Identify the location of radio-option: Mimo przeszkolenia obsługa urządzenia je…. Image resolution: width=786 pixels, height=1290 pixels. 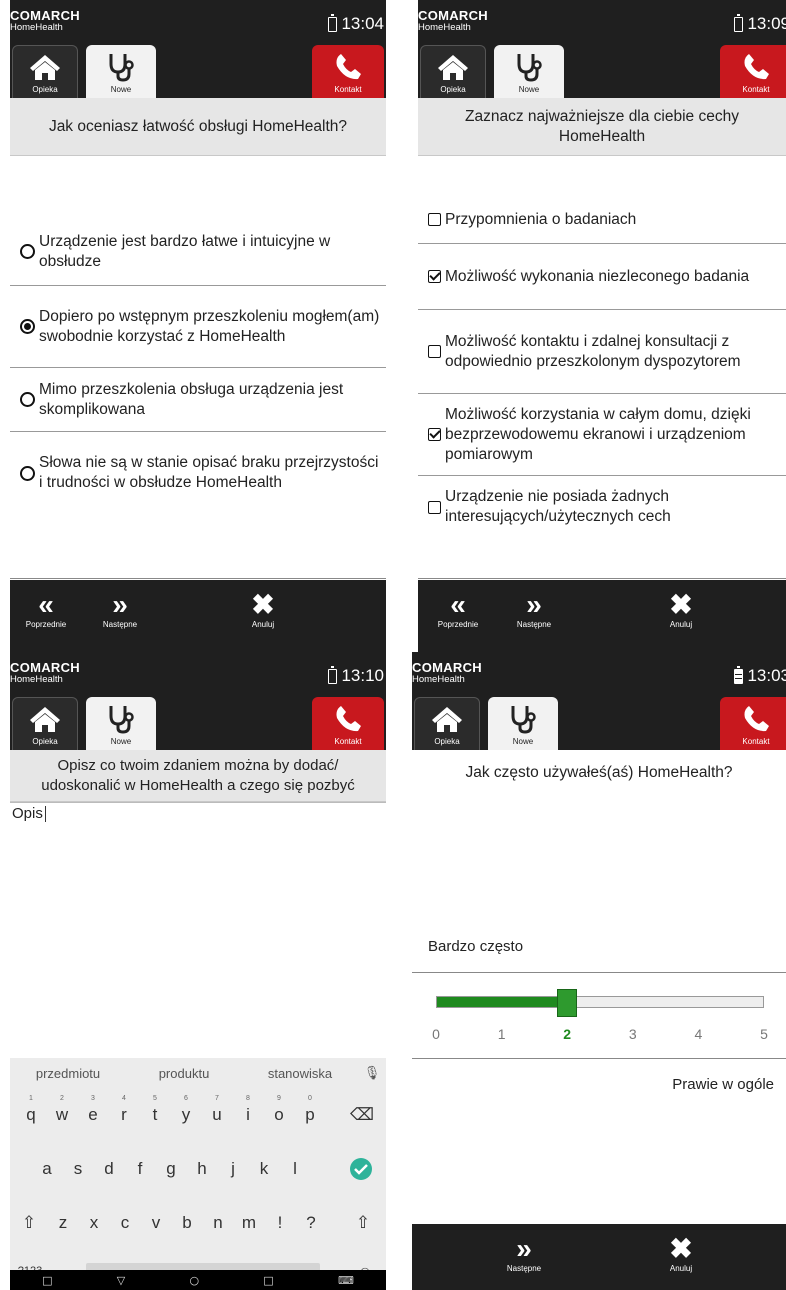
(198, 400).